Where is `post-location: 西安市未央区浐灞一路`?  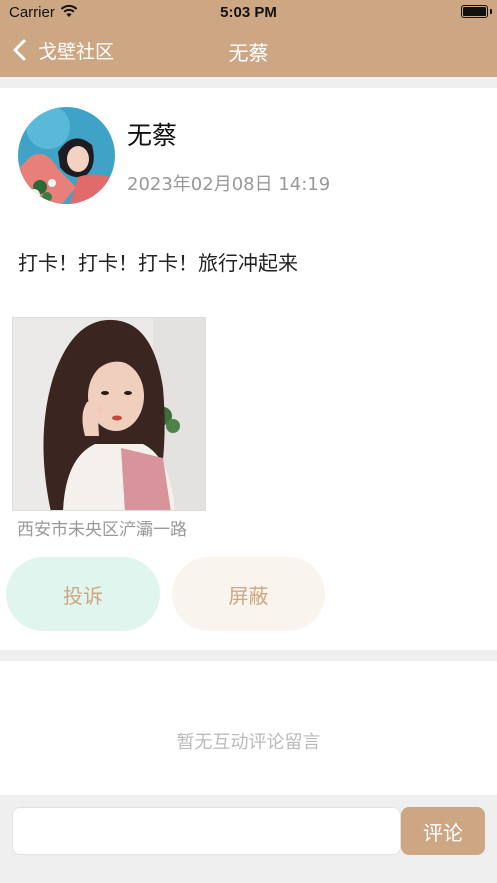 post-location: 西安市未央区浐灞一路 is located at coordinates (102, 530).